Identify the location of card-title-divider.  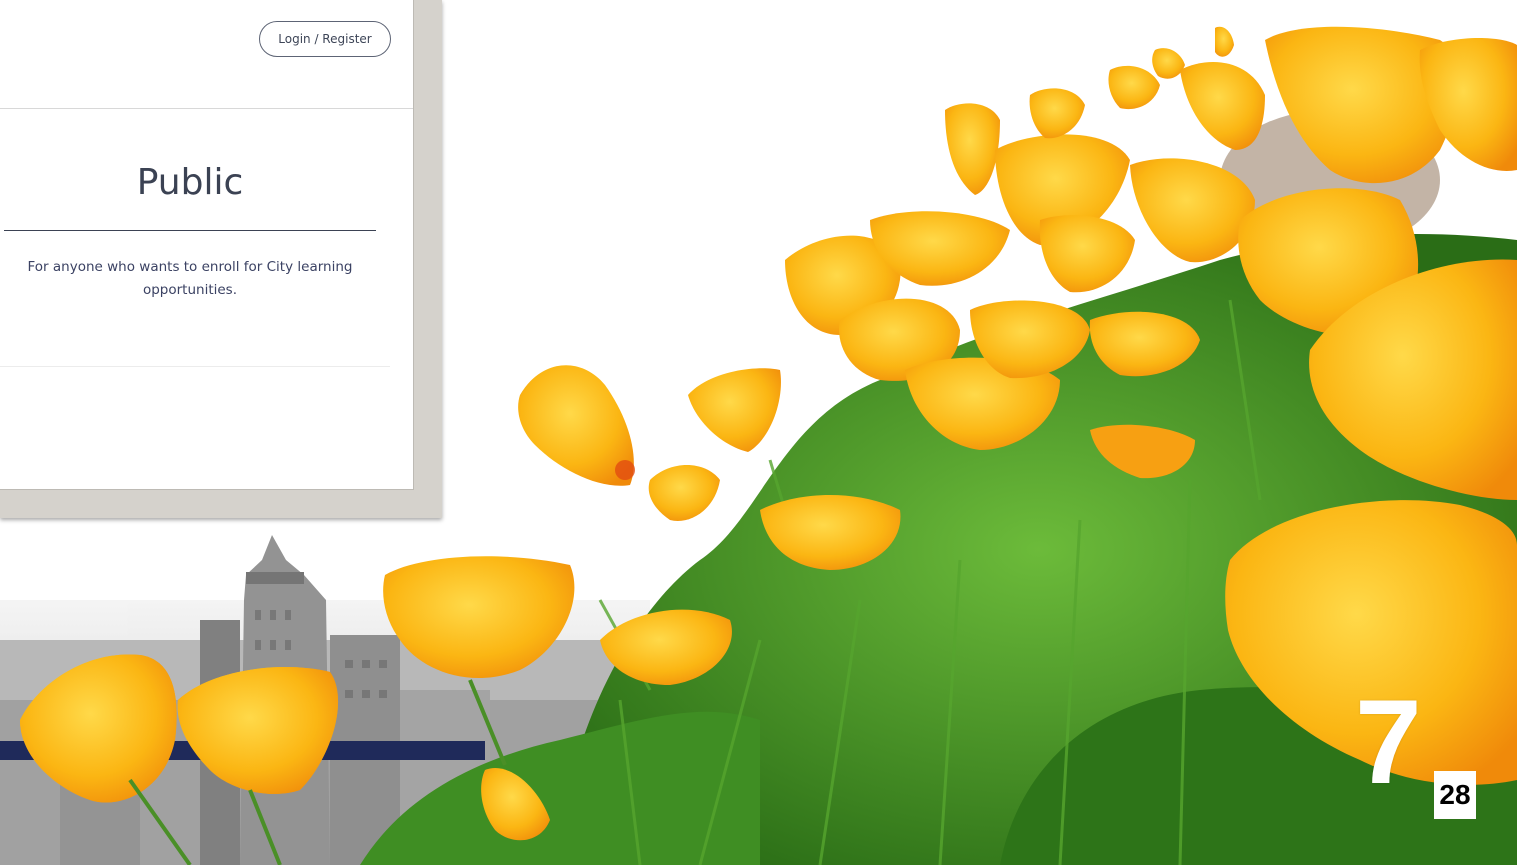
(190, 230).